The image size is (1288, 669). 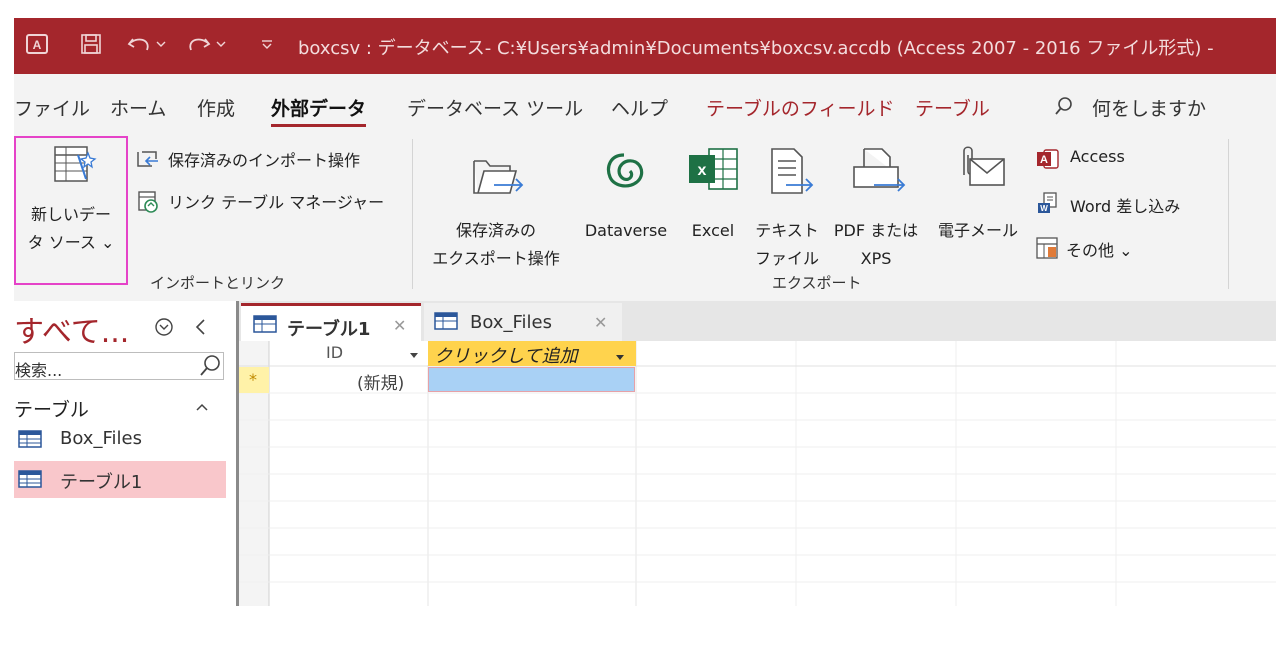 What do you see at coordinates (1149, 107) in the screenshot?
I see `tell-me-box: 何をしますか` at bounding box center [1149, 107].